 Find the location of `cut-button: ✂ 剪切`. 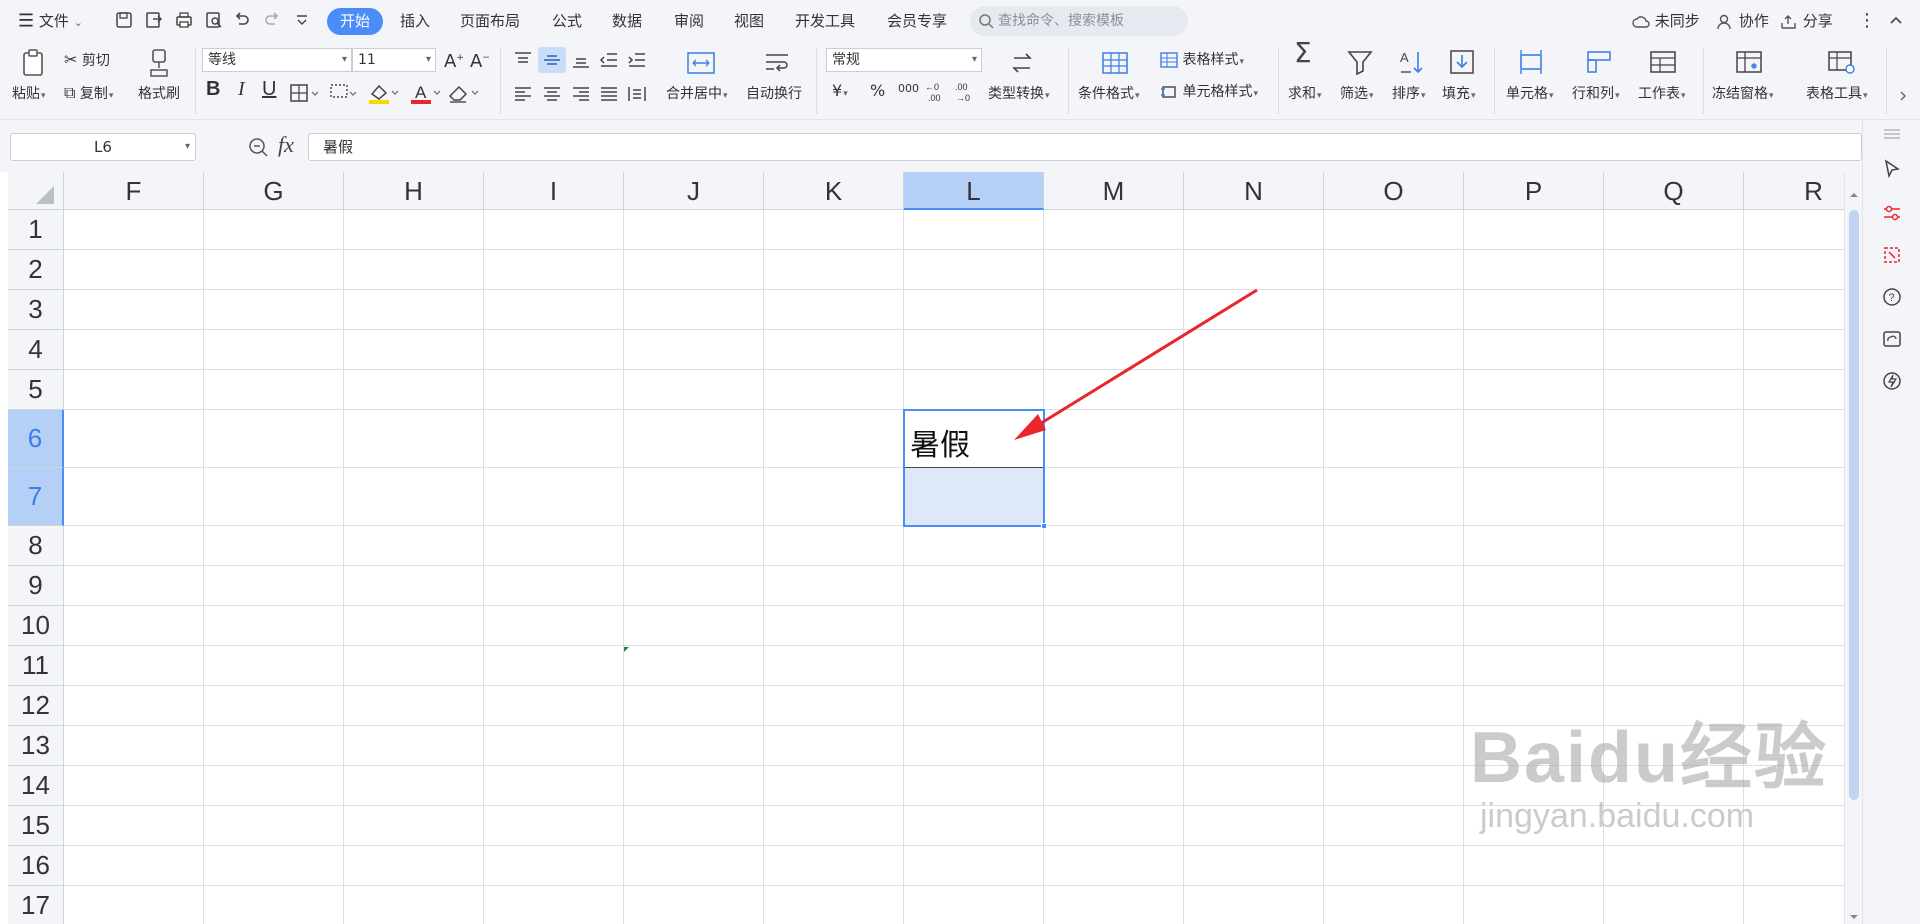

cut-button: ✂ 剪切 is located at coordinates (87, 60).